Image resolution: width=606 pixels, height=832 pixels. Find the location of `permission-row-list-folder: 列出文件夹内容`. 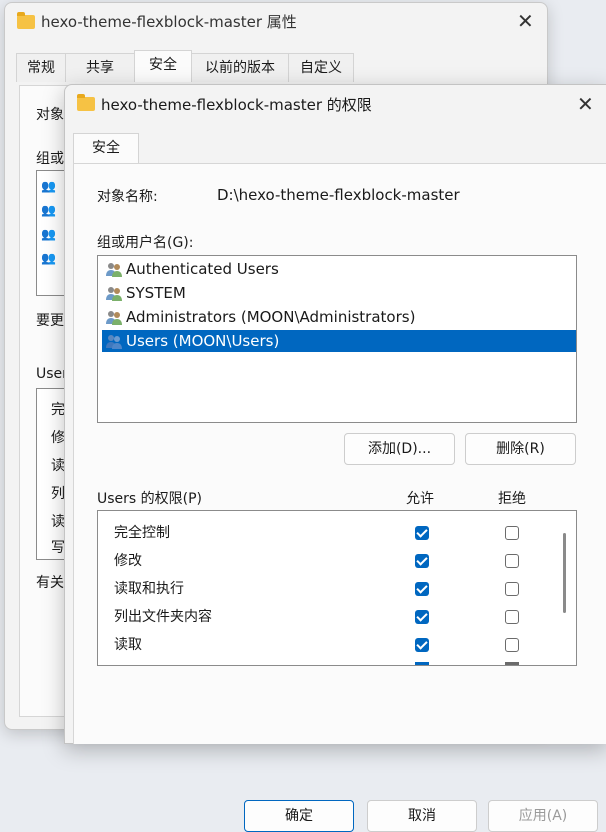

permission-row-list-folder: 列出文件夹内容 is located at coordinates (163, 617).